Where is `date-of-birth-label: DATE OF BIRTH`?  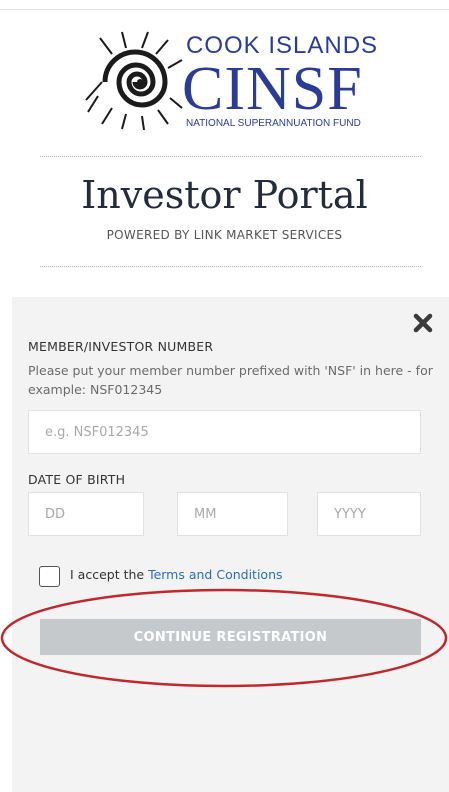
date-of-birth-label: DATE OF BIRTH is located at coordinates (77, 479).